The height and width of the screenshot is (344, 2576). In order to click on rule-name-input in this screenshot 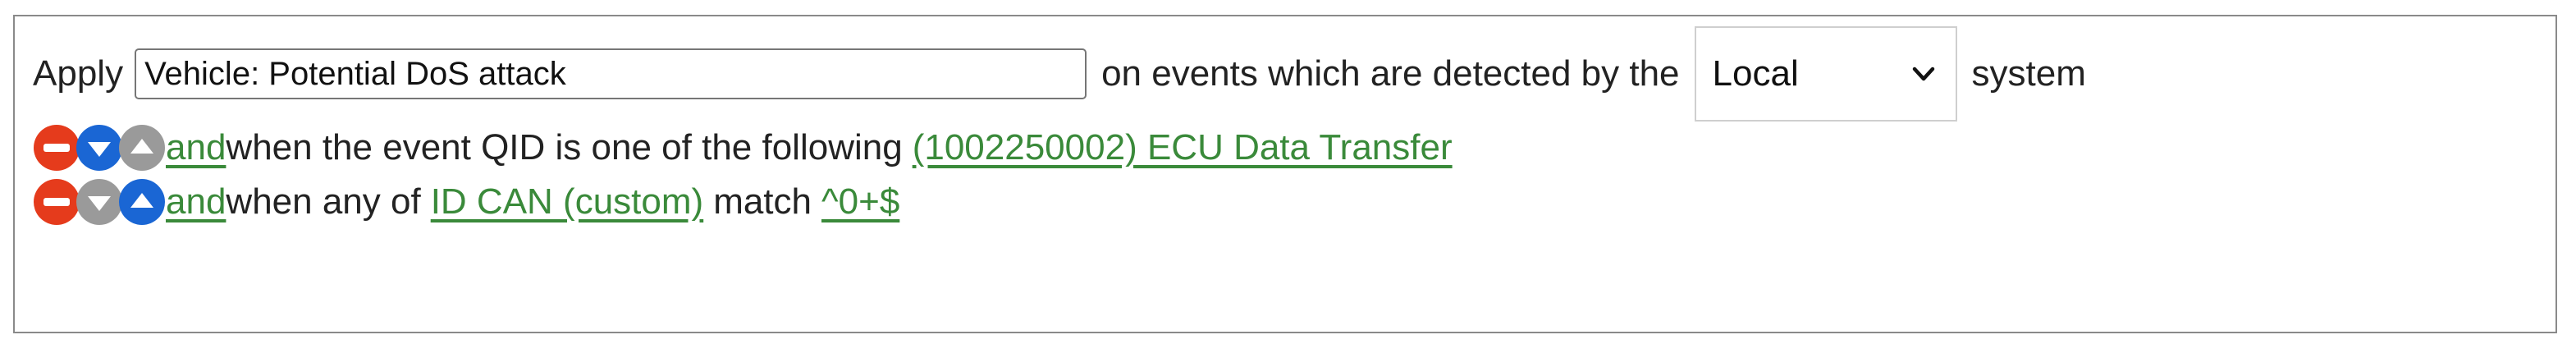, I will do `click(611, 73)`.